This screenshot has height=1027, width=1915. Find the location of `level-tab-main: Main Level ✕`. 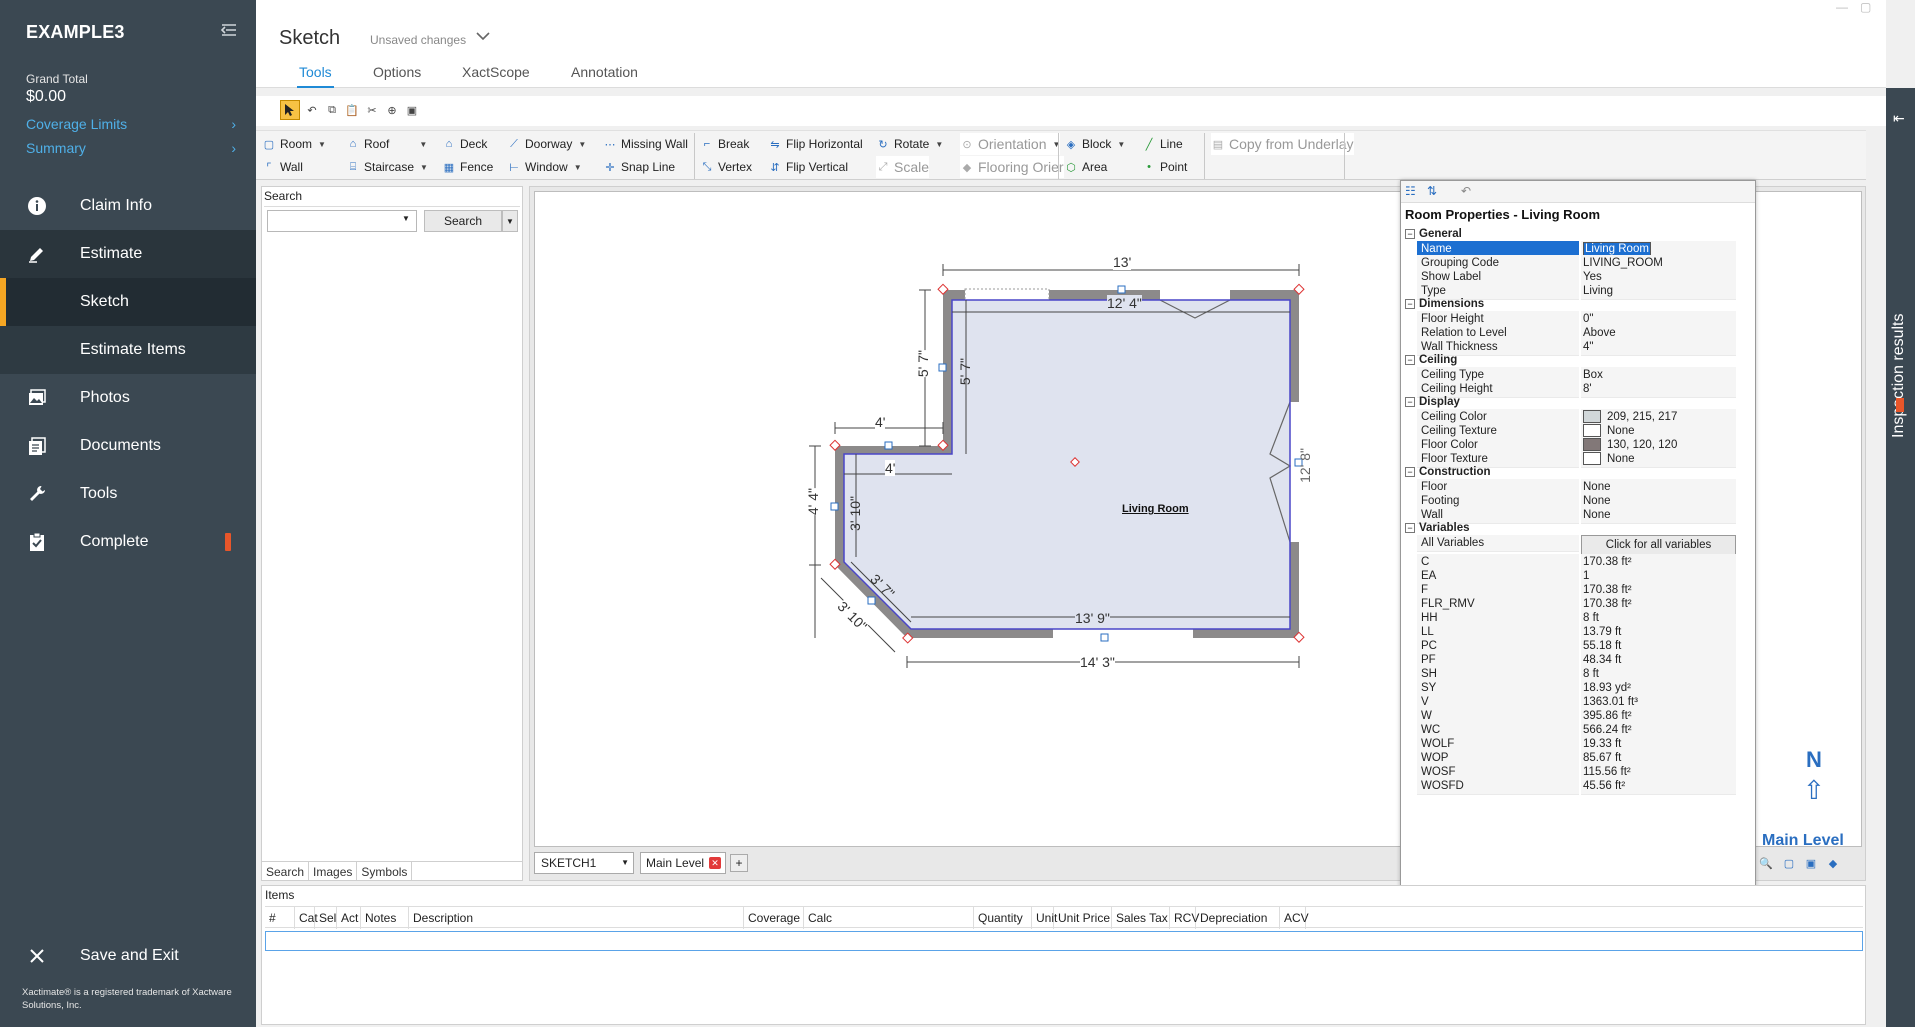

level-tab-main: Main Level ✕ is located at coordinates (683, 863).